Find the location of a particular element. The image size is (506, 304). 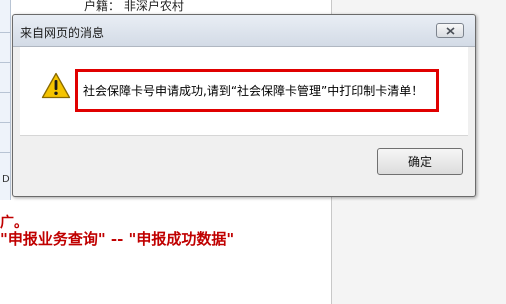

clipped-field-text: D is located at coordinates (6, 179).